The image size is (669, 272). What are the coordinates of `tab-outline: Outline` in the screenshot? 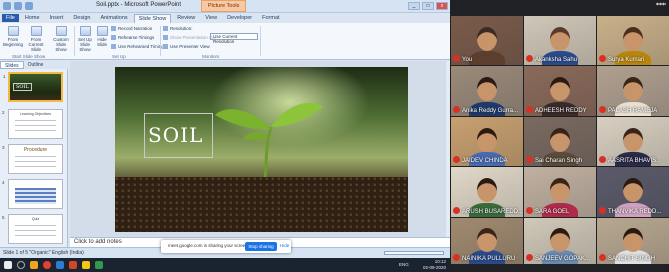 It's located at (36, 65).